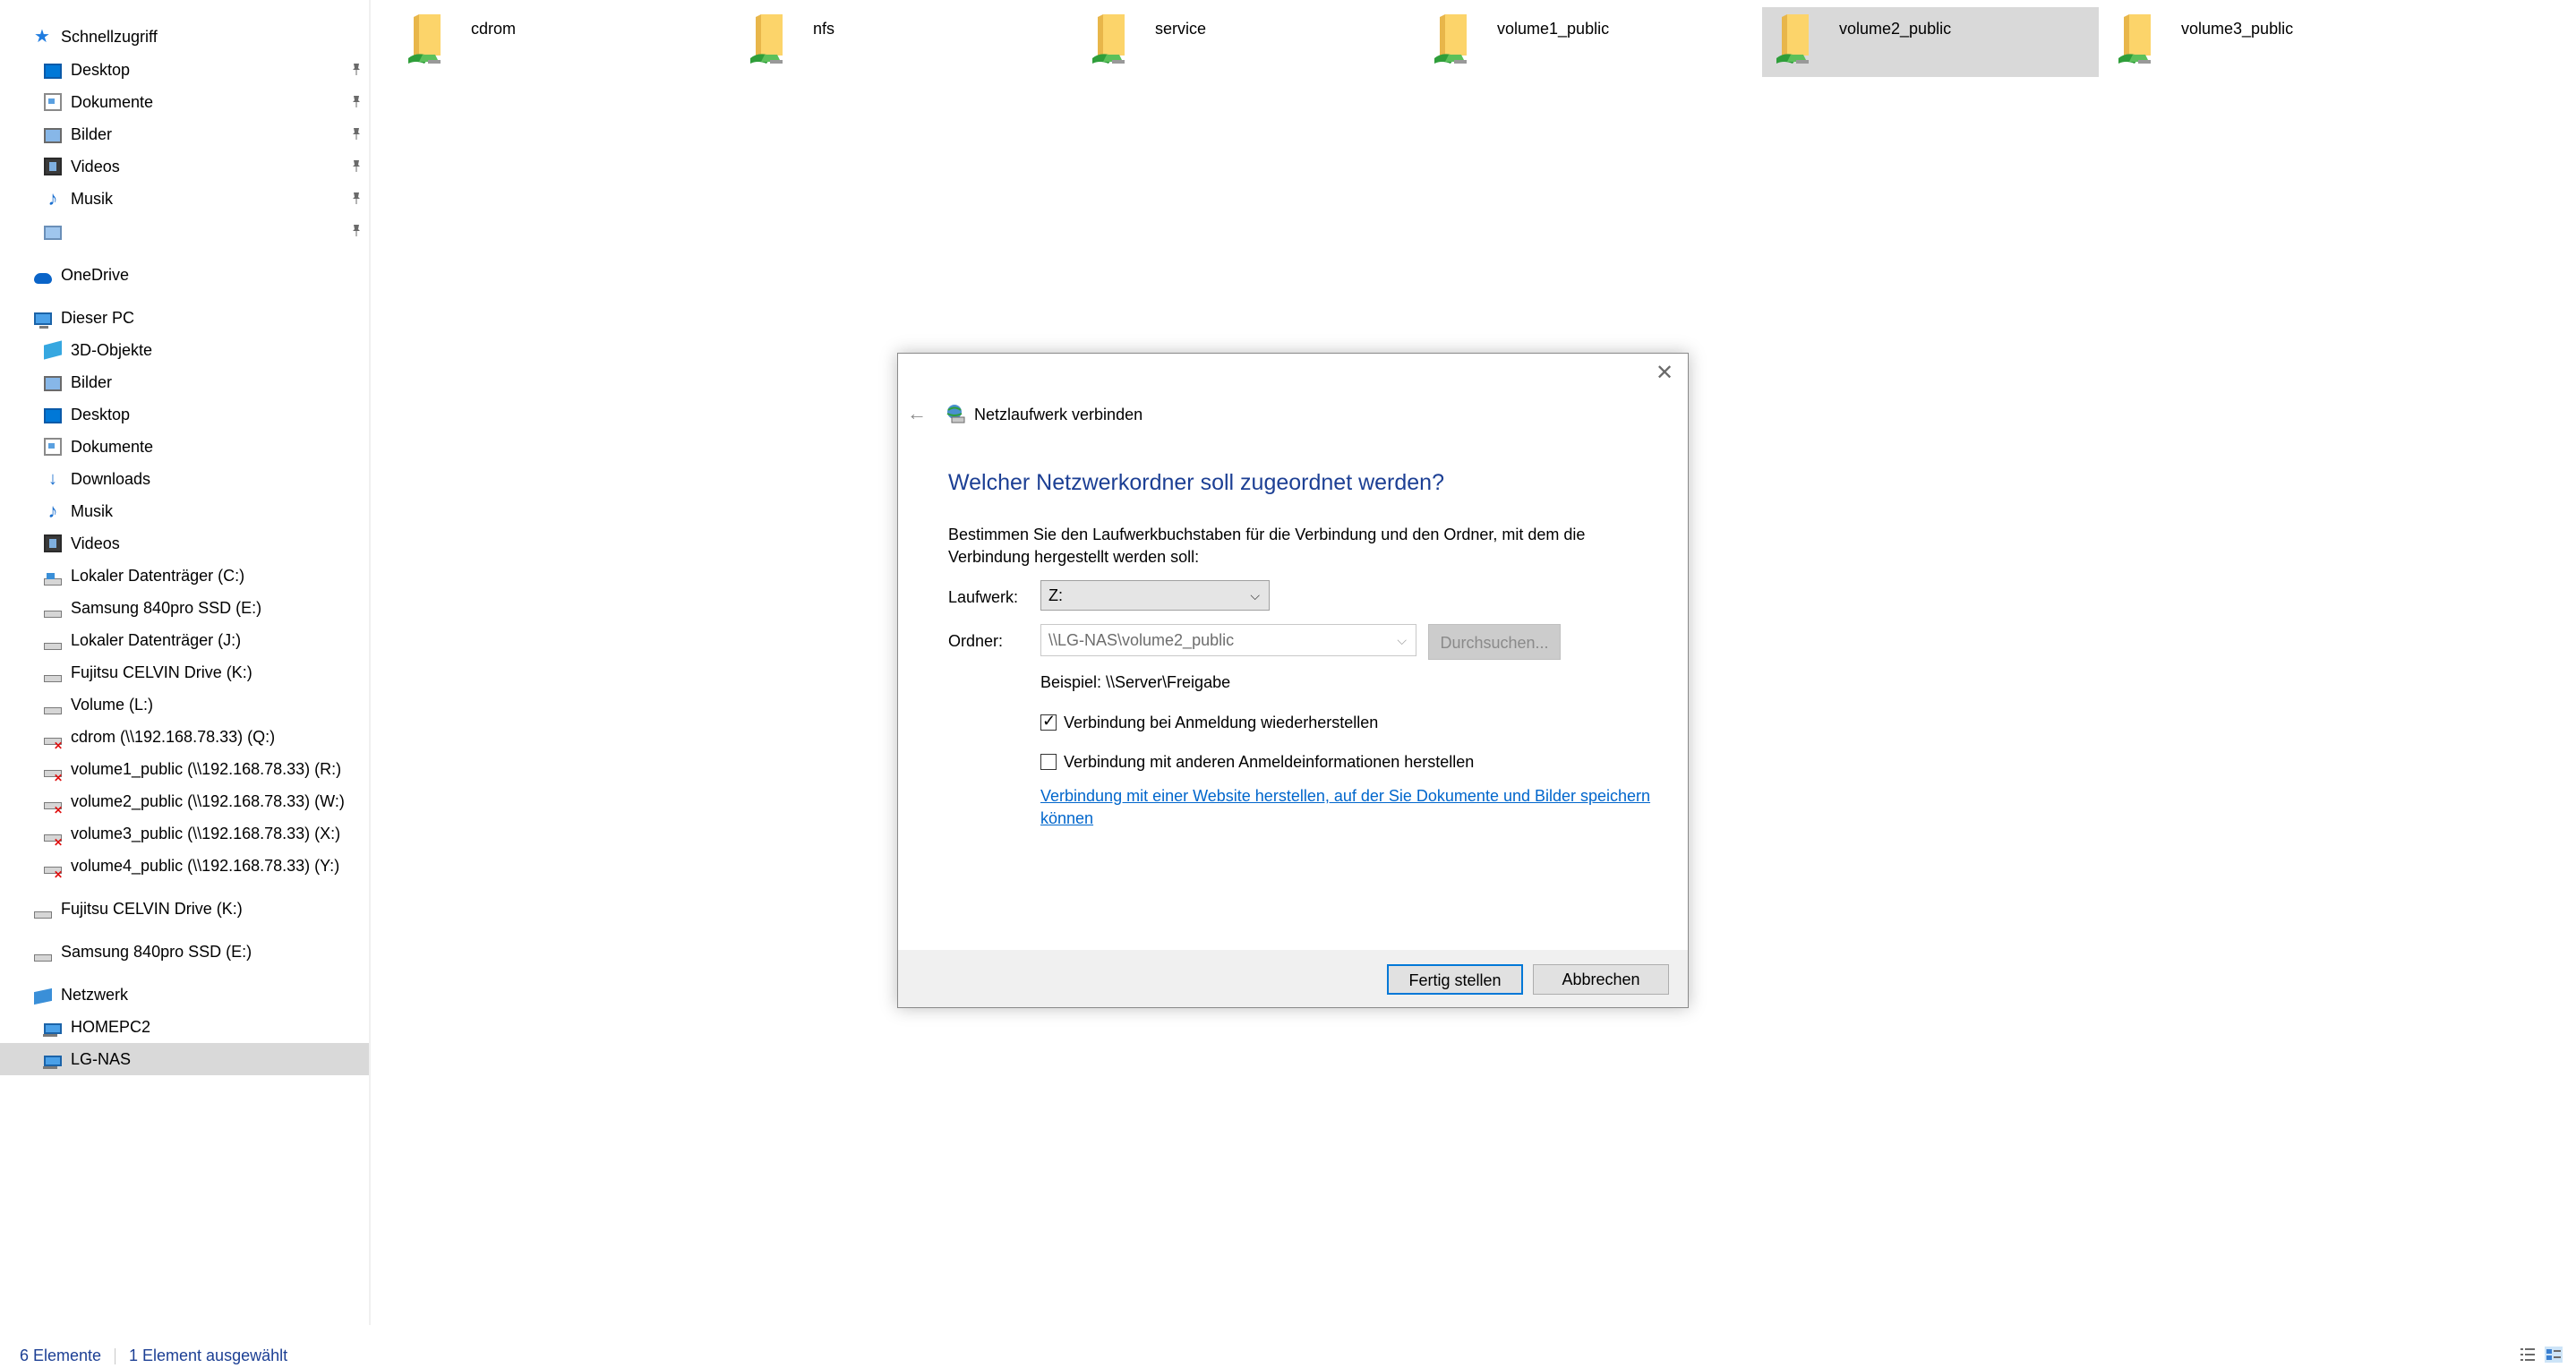 The height and width of the screenshot is (1368, 2576). What do you see at coordinates (42, 37) in the screenshot?
I see `star-icon: ★` at bounding box center [42, 37].